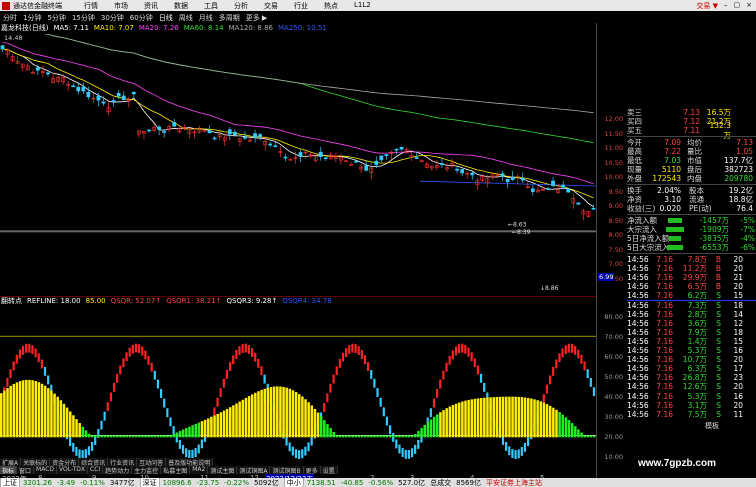  Describe the element at coordinates (32, 18) in the screenshot. I see `period-tab-1: 1分钟` at that location.